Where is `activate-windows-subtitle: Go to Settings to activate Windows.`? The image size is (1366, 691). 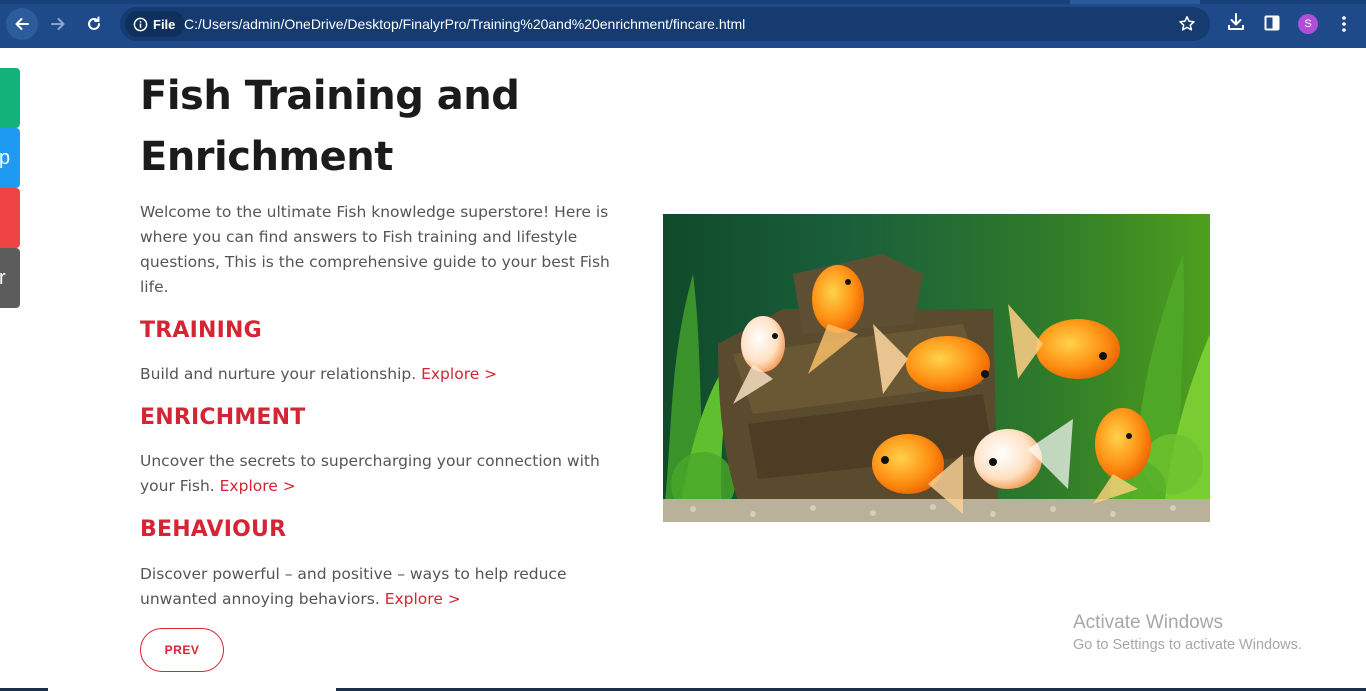 activate-windows-subtitle: Go to Settings to activate Windows. is located at coordinates (1187, 645).